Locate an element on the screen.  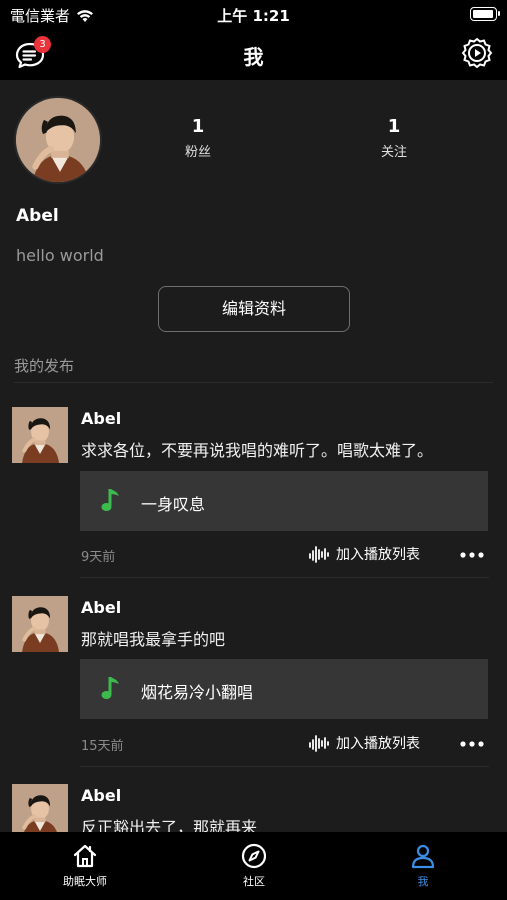
tab-sleep-master: 助眠大师 is located at coordinates (85, 865).